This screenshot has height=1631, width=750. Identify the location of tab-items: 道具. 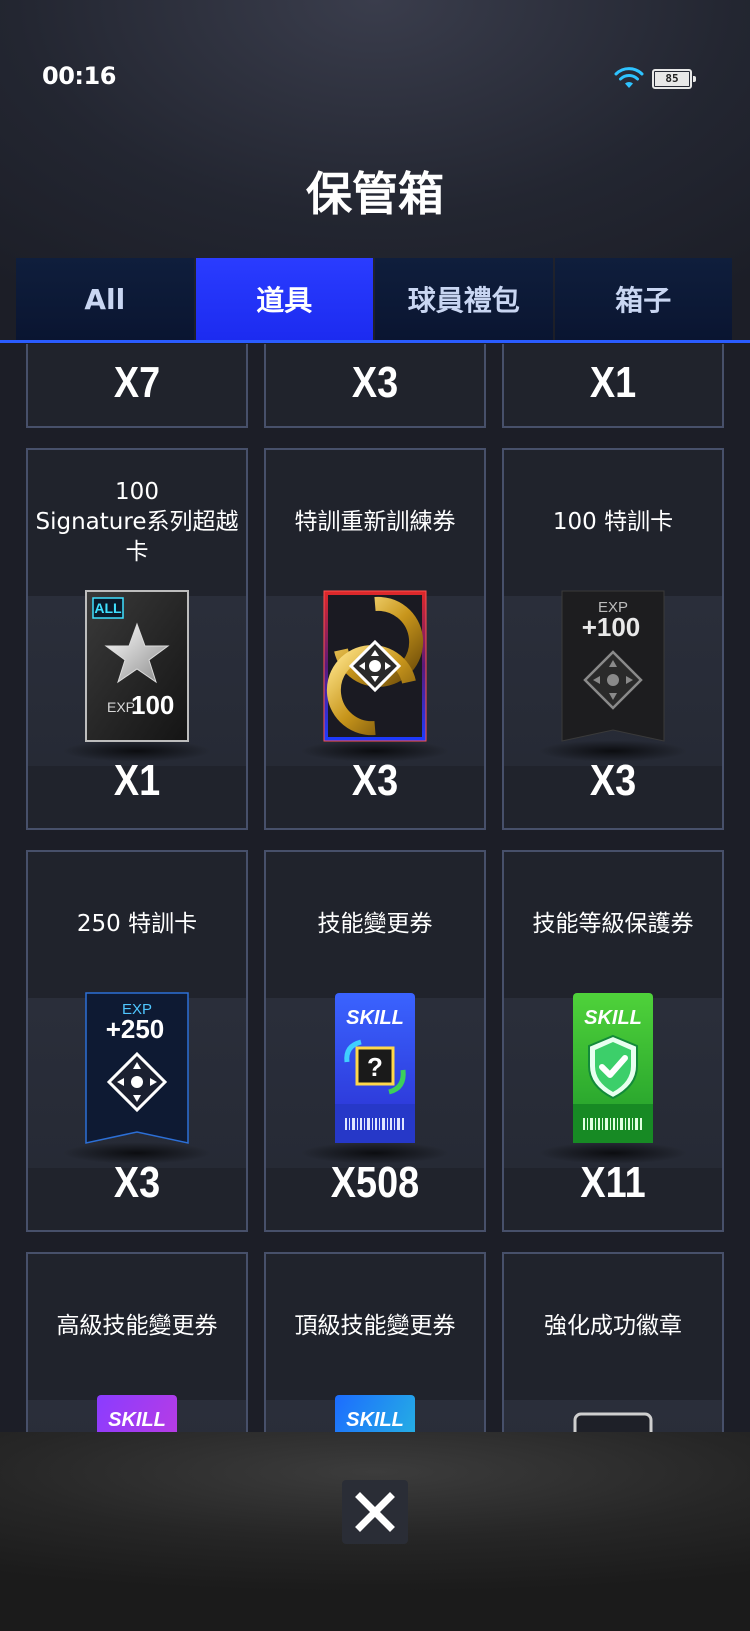
(284, 299).